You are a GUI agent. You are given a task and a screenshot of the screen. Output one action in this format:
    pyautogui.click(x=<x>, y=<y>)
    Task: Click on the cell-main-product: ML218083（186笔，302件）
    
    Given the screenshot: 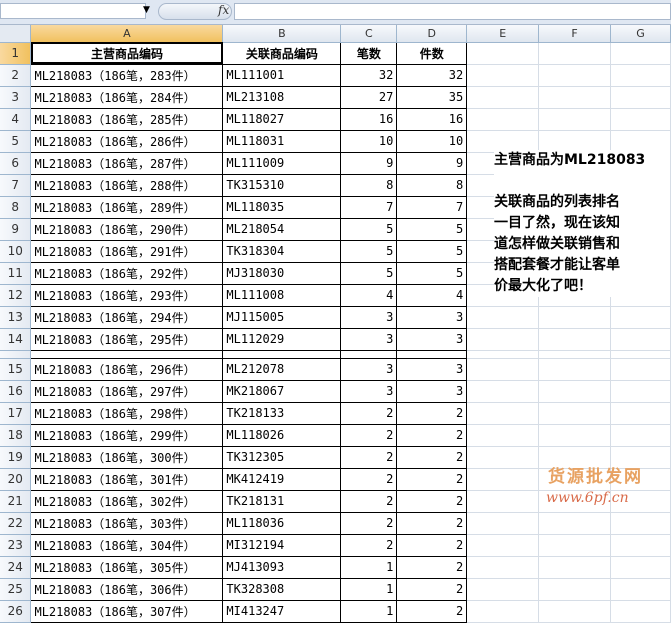 What is the action you would take?
    pyautogui.click(x=127, y=501)
    